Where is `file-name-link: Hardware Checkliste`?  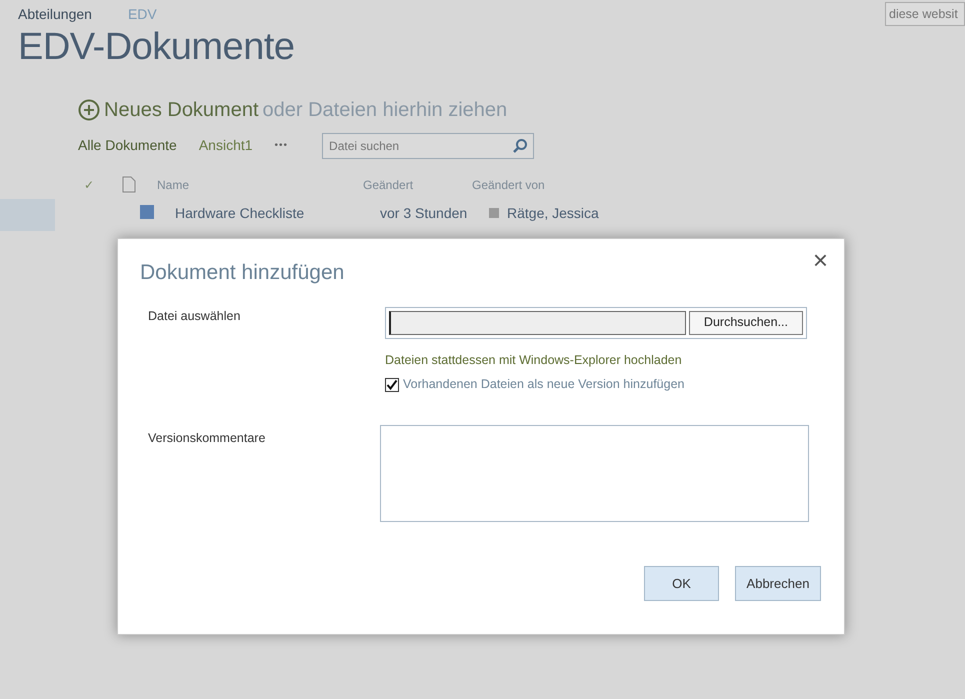
file-name-link: Hardware Checkliste is located at coordinates (277, 213).